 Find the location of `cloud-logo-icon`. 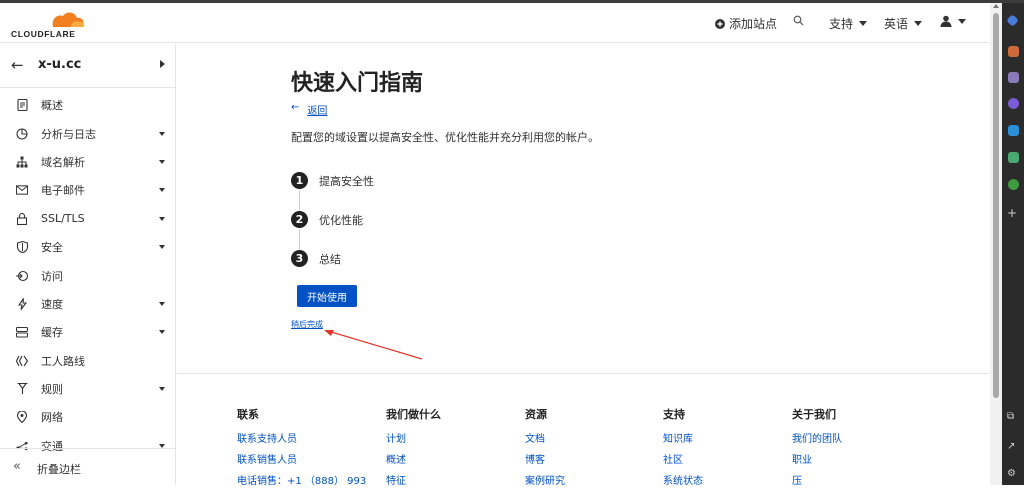

cloud-logo-icon is located at coordinates (68, 19).